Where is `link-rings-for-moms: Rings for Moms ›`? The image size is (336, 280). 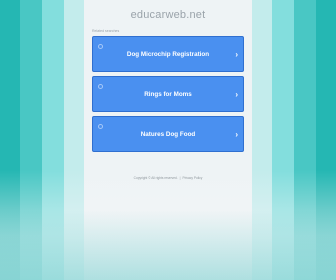 link-rings-for-moms: Rings for Moms › is located at coordinates (168, 94).